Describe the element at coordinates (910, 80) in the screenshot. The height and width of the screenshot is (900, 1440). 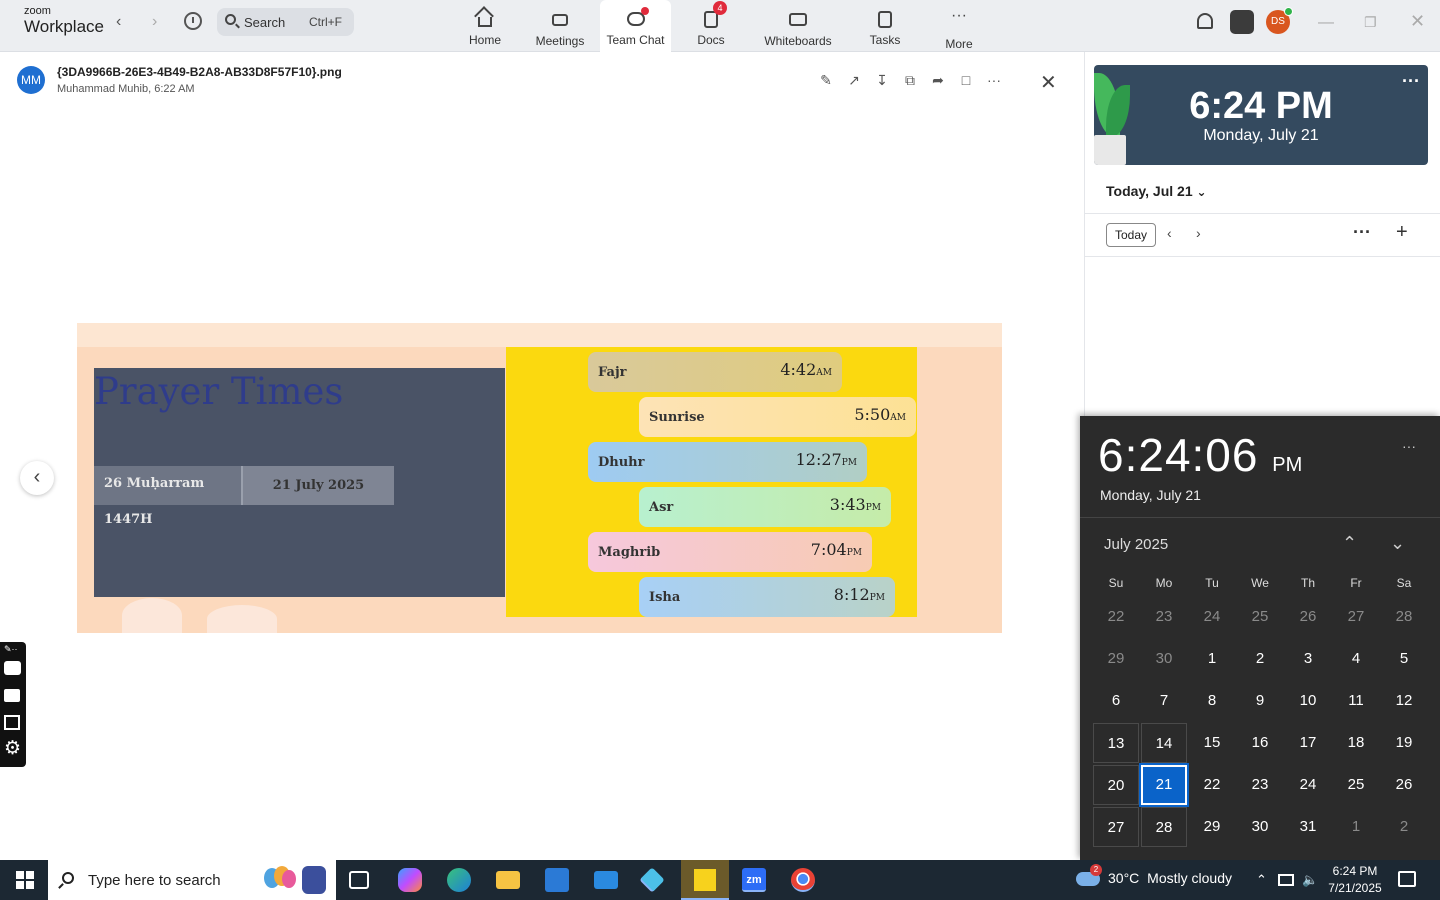
I see `copy-icon: ⧉` at that location.